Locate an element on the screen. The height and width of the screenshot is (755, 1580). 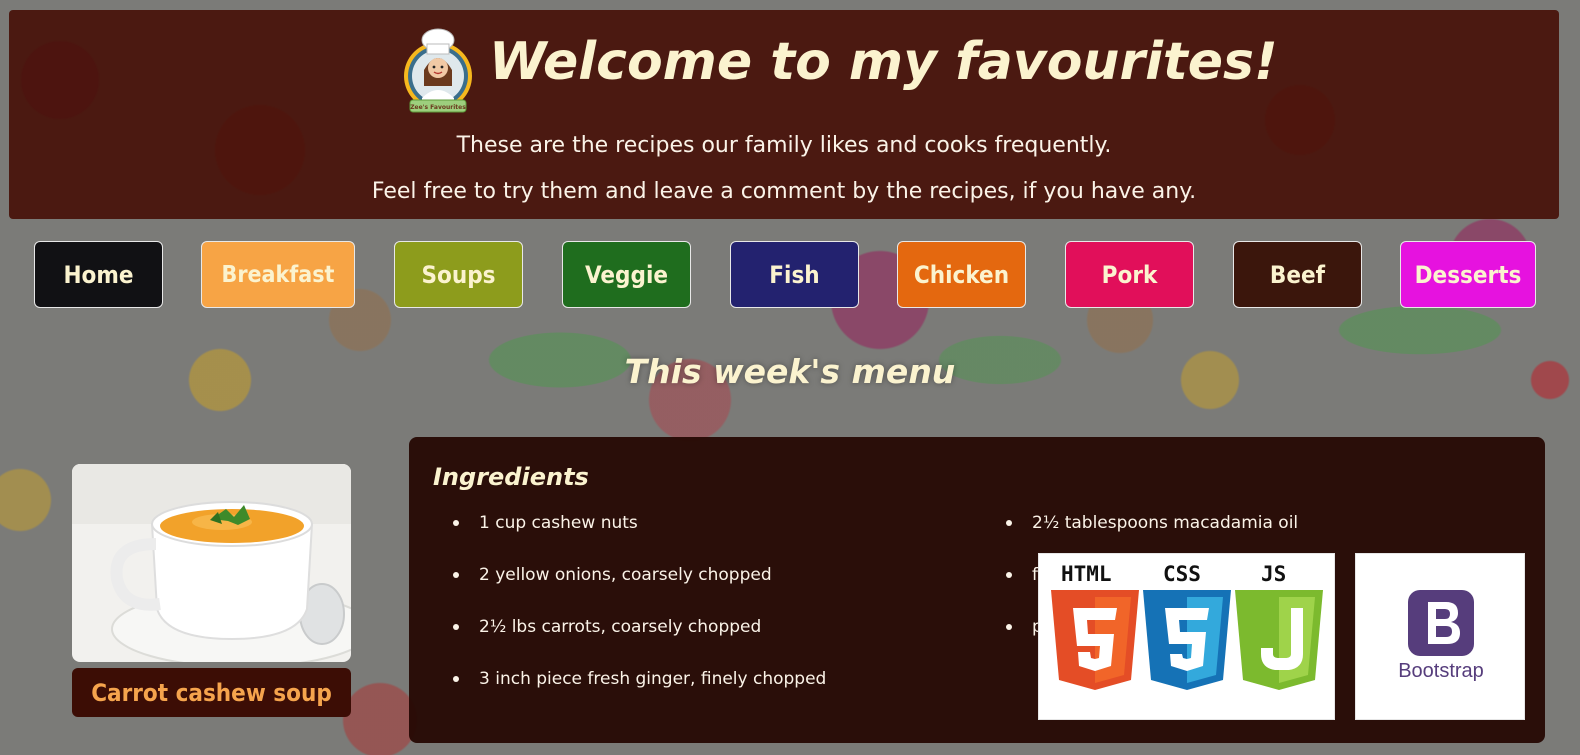
page-title: Welcome to my favourites! is located at coordinates (883, 62).